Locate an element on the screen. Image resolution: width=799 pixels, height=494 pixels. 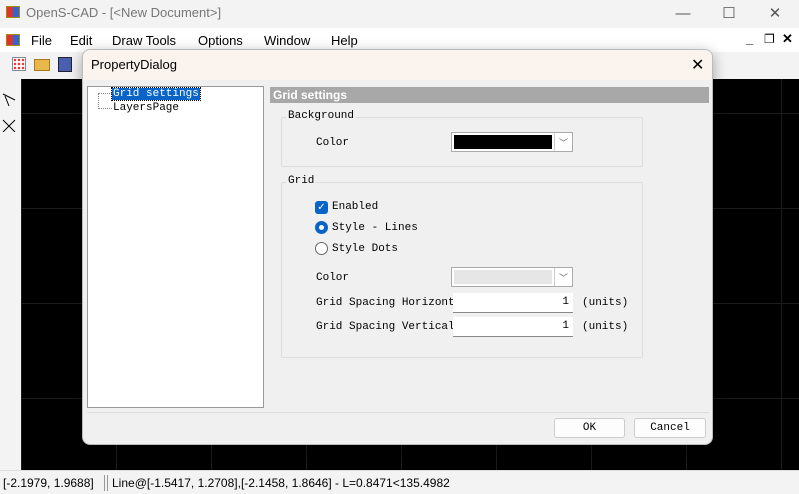
maximize-button: ☐ is located at coordinates (729, 13).